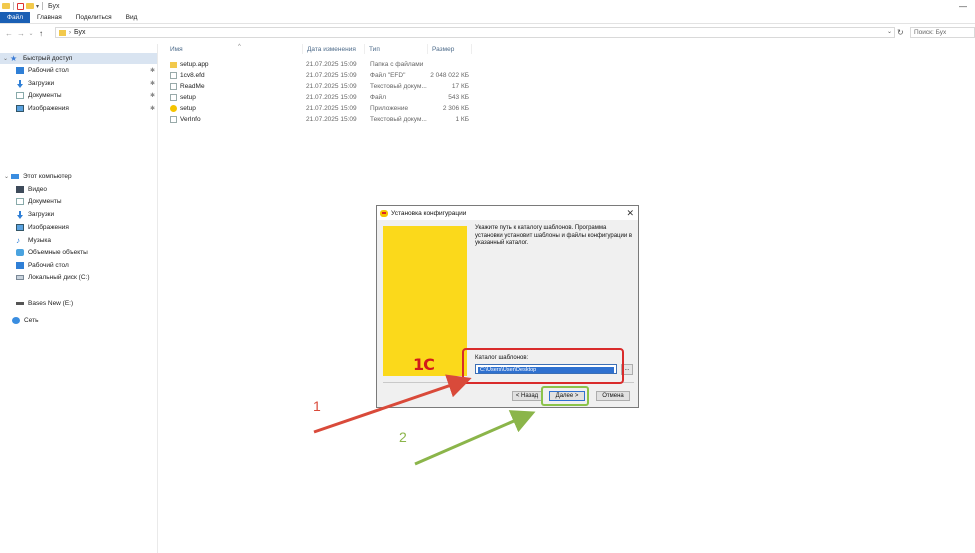 This screenshot has height=553, width=975. I want to click on arrow-to-next-button, so click(475, 438).